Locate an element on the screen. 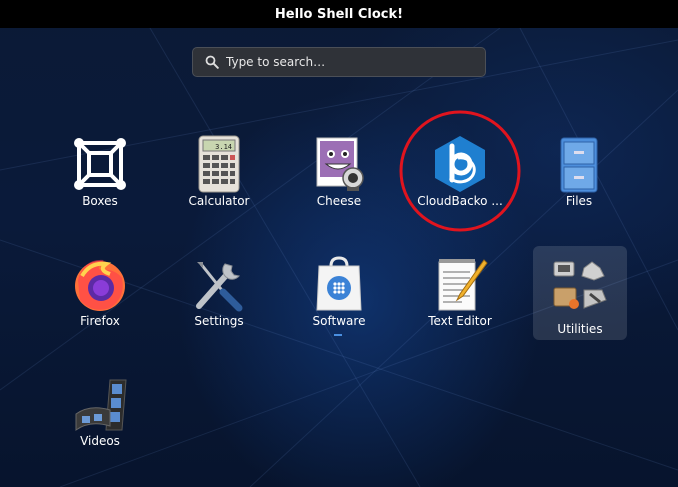 This screenshot has width=678, height=487. files-icon is located at coordinates (579, 165).